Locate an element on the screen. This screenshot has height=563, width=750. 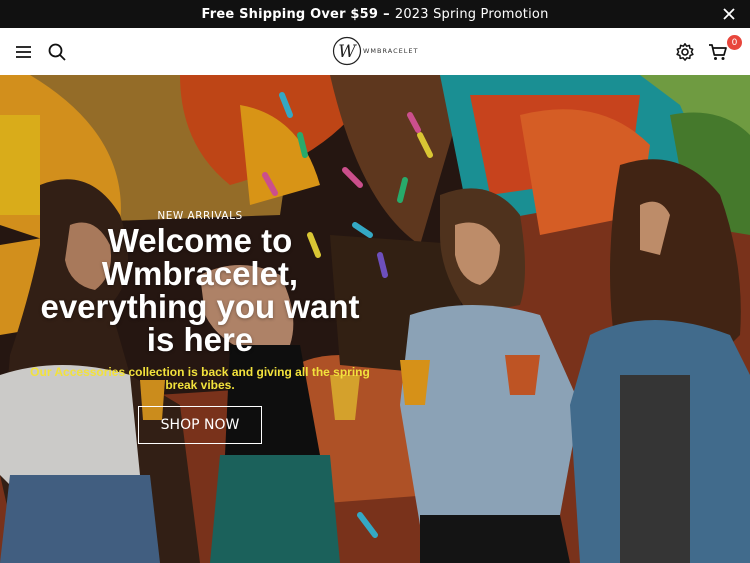
headline-line: everything you want is located at coordinates (200, 306).